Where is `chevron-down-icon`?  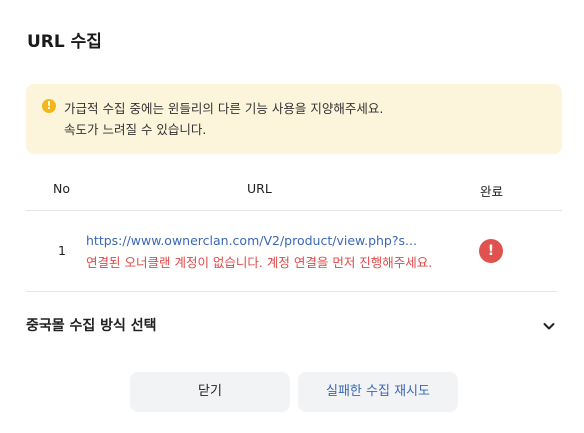
chevron-down-icon is located at coordinates (549, 326).